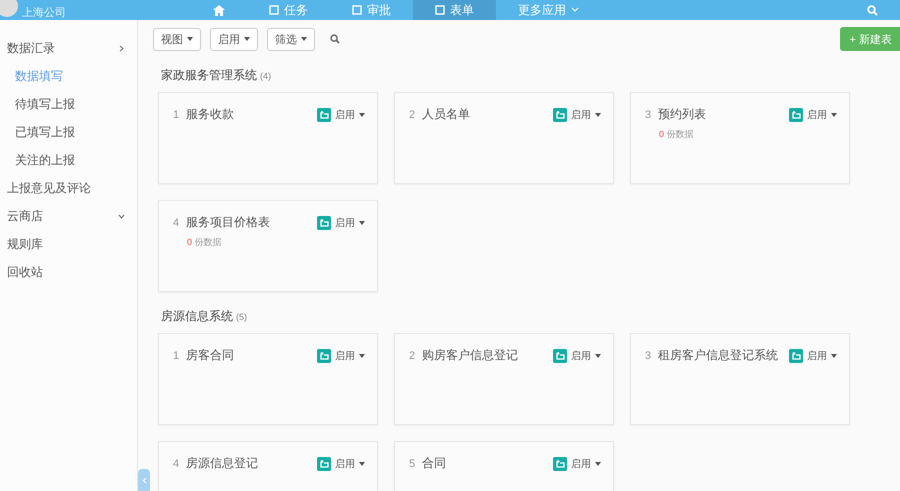 This screenshot has height=491, width=900. Describe the element at coordinates (68, 188) in the screenshot. I see `sidebar-item: 上报意见及评论` at that location.